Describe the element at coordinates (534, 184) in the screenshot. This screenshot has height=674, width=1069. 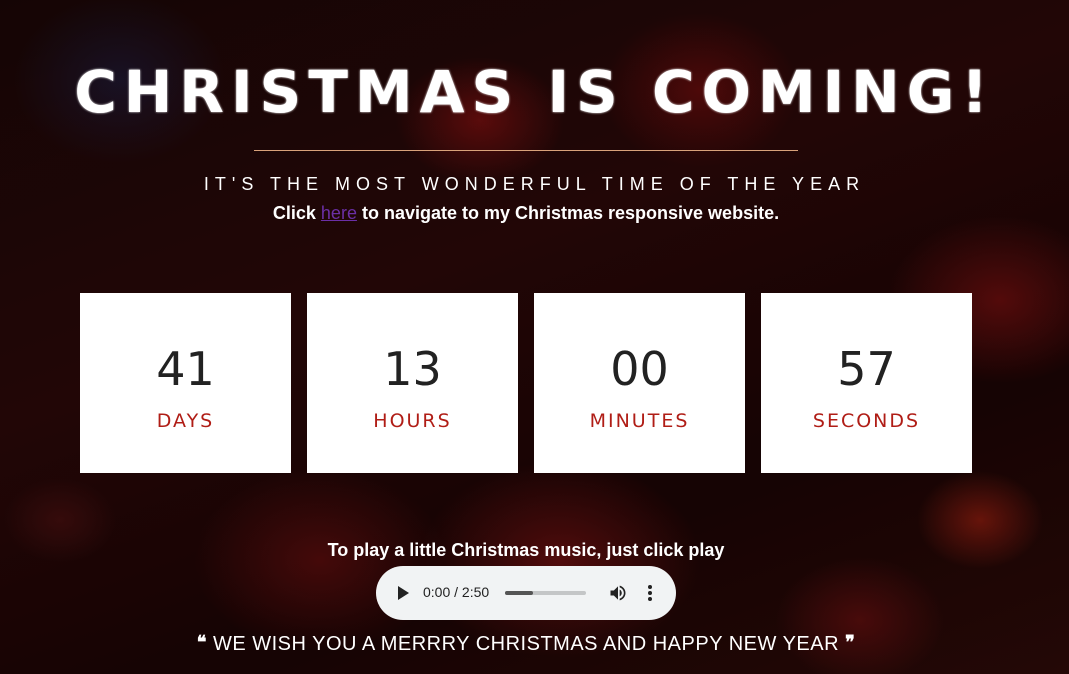
I see `page-subtitle: IT'S THE MOST WONDERFUL TIME OF THE YEAR` at that location.